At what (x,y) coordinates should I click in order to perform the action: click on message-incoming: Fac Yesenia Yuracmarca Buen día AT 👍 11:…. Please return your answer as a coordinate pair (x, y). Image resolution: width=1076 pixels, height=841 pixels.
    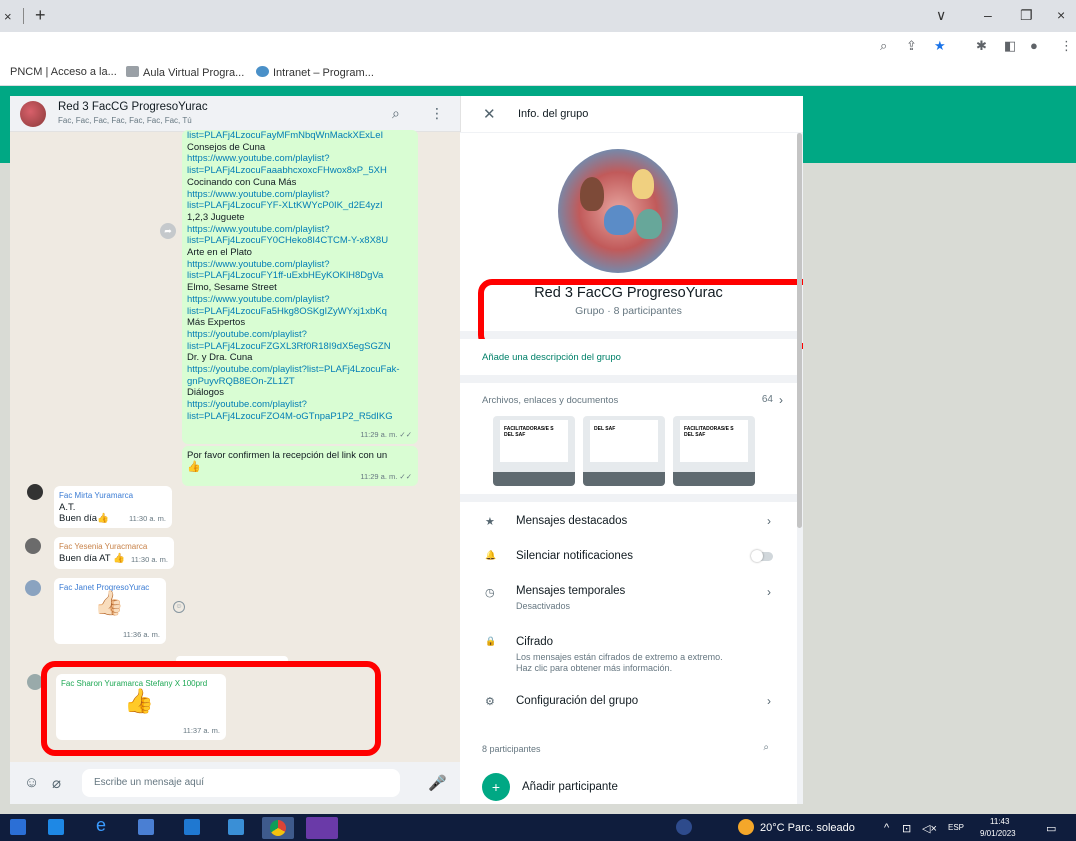
    Looking at the image, I should click on (114, 553).